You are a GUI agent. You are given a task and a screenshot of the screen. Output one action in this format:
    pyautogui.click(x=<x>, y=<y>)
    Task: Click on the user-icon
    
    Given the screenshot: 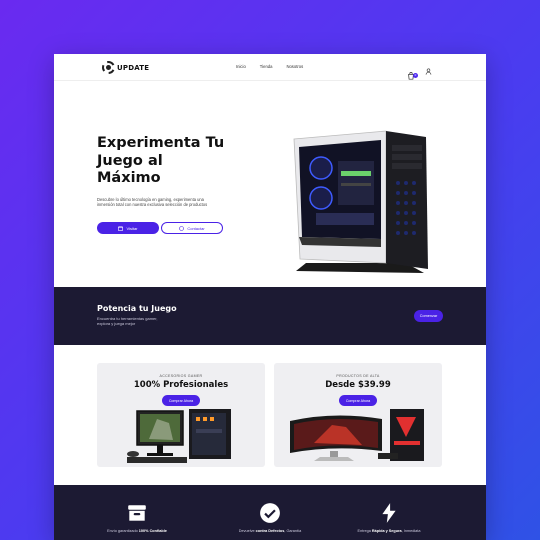 What is the action you would take?
    pyautogui.click(x=428, y=71)
    